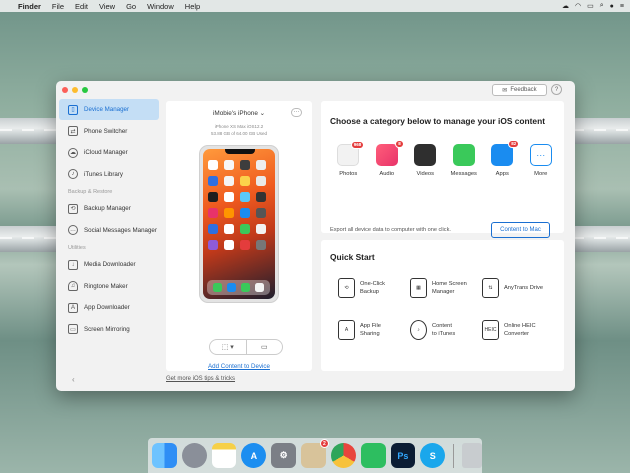 This screenshot has width=630, height=473. Describe the element at coordinates (109, 131) in the screenshot. I see `sidebar-item-phone-switcher: ⇄ Phone Switcher` at that location.